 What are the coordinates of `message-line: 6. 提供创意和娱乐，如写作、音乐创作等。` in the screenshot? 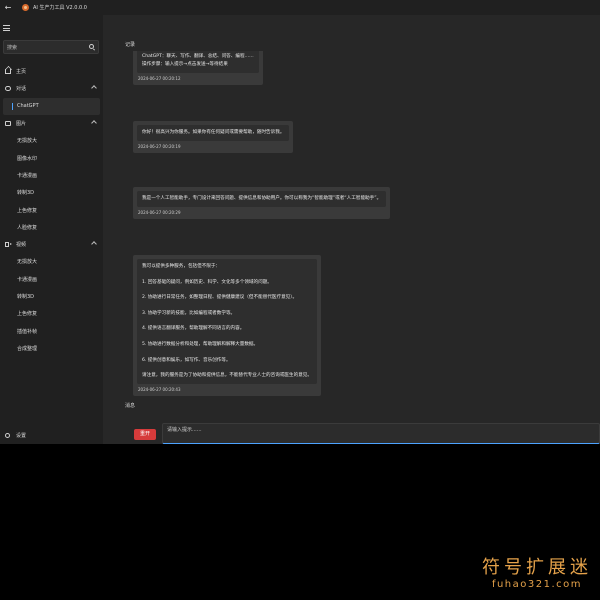 It's located at (186, 360).